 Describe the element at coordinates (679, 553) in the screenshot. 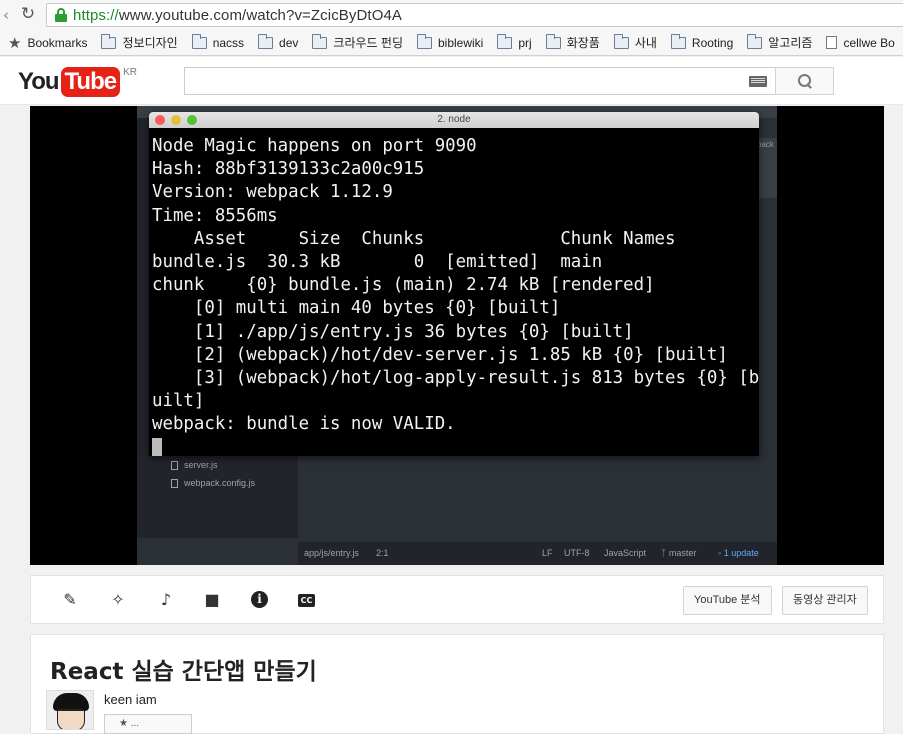

I see `branch-label: ᛉ master` at that location.